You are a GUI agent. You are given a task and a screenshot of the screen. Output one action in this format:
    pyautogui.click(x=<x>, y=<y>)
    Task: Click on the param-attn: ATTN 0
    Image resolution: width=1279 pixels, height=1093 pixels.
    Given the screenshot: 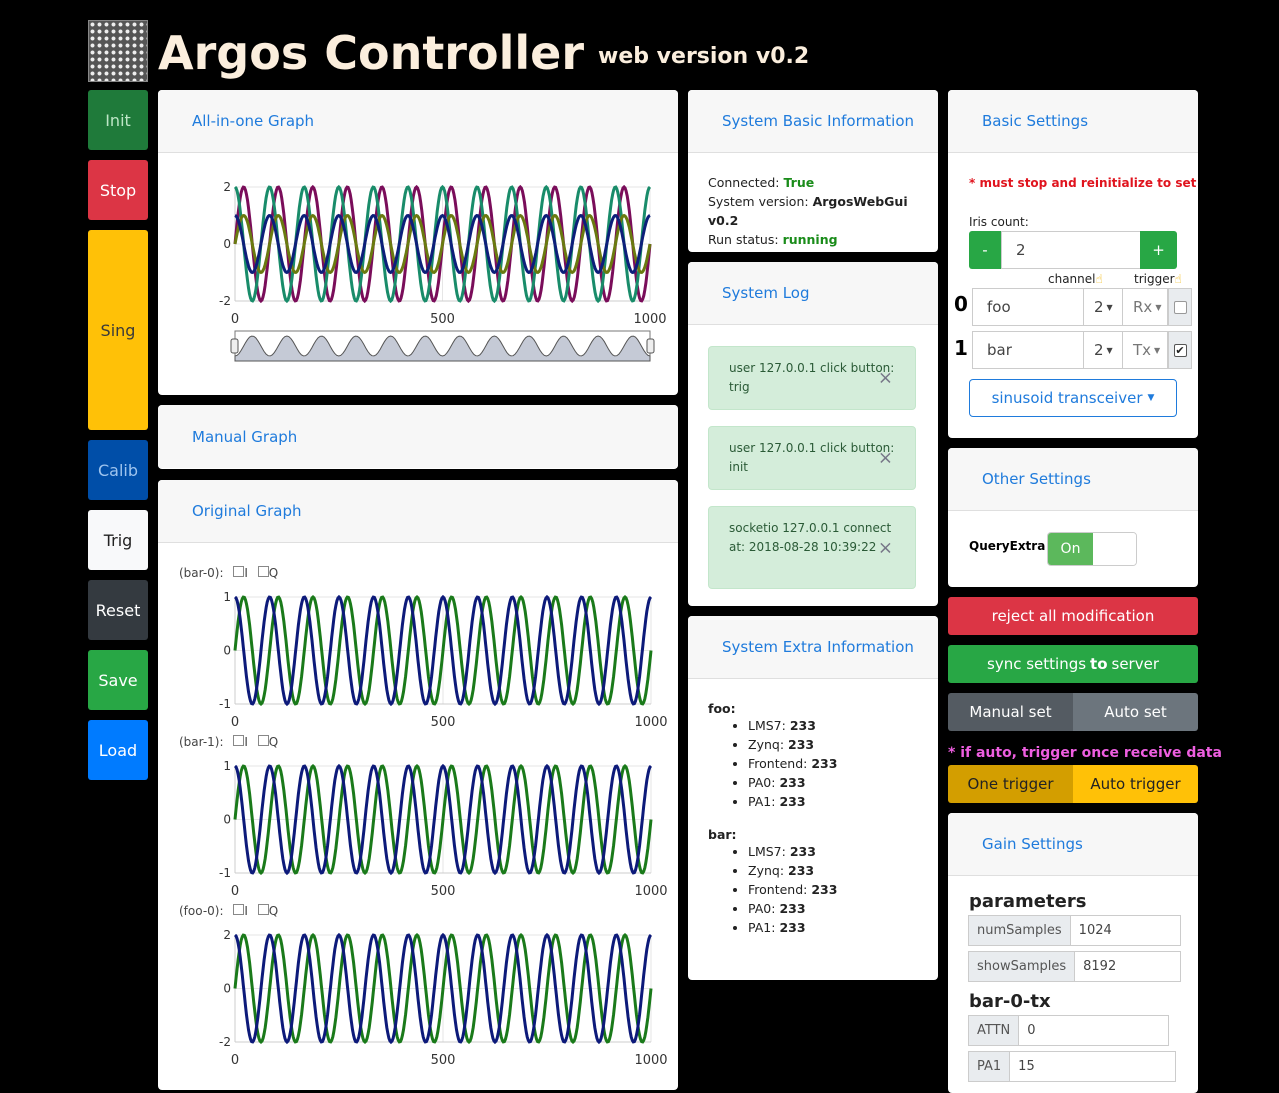 What is the action you would take?
    pyautogui.click(x=1069, y=1030)
    